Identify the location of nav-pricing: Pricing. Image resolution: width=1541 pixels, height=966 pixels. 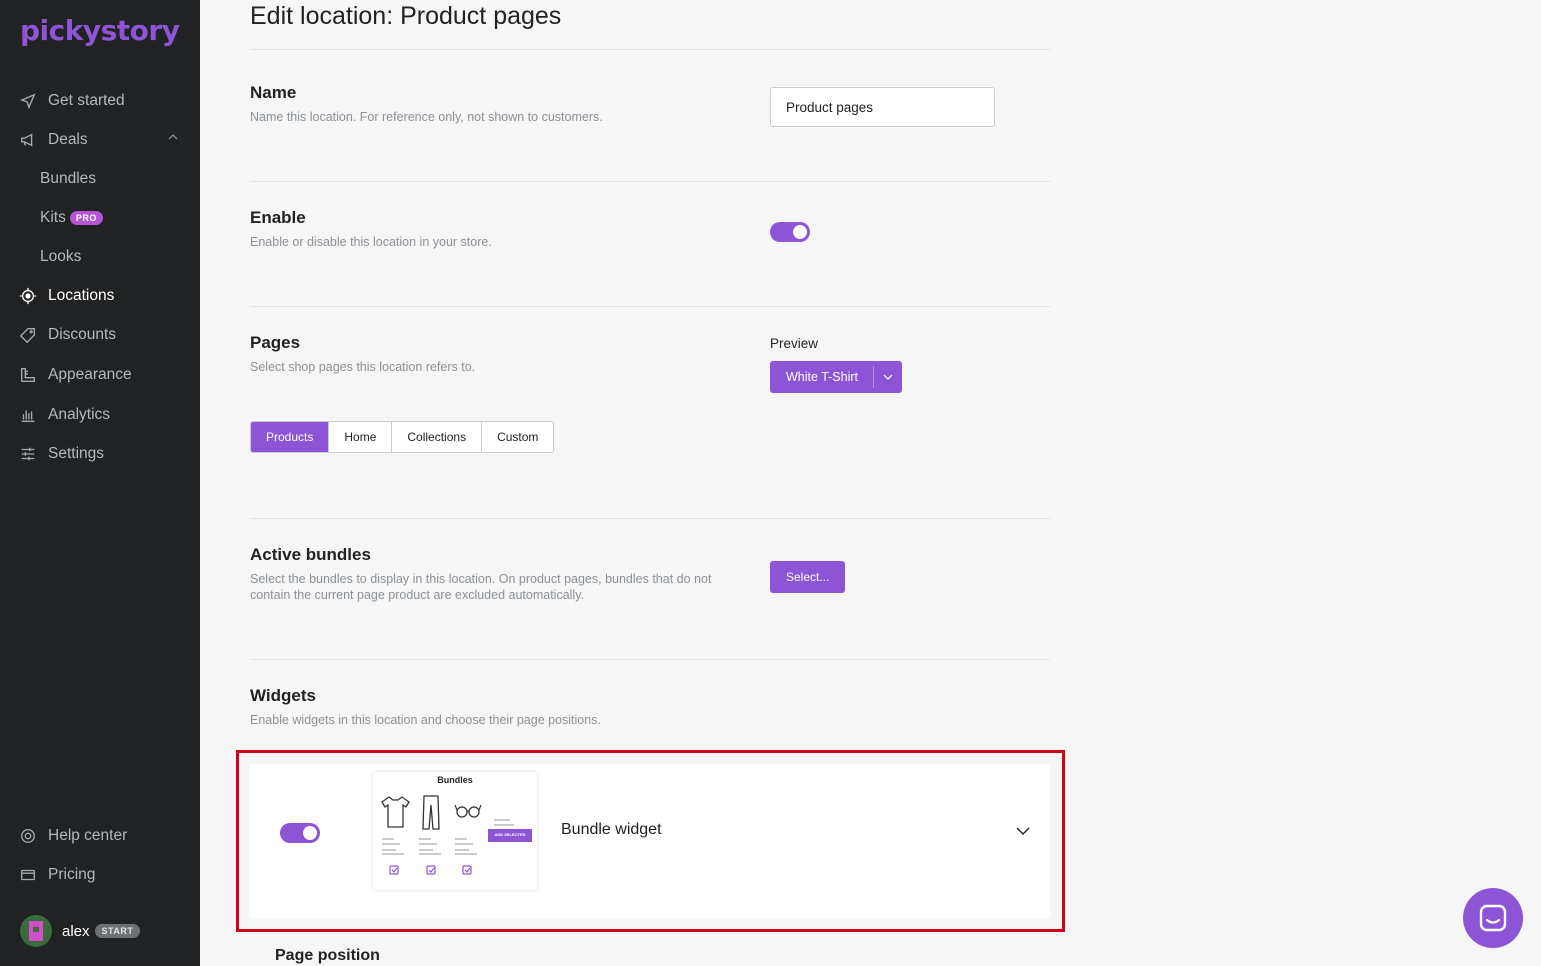
(56, 875).